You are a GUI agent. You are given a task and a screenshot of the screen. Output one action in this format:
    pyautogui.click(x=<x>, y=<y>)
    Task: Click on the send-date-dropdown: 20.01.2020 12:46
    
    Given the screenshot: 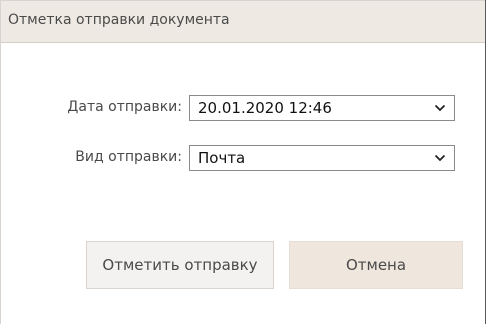 What is the action you would take?
    pyautogui.click(x=322, y=108)
    